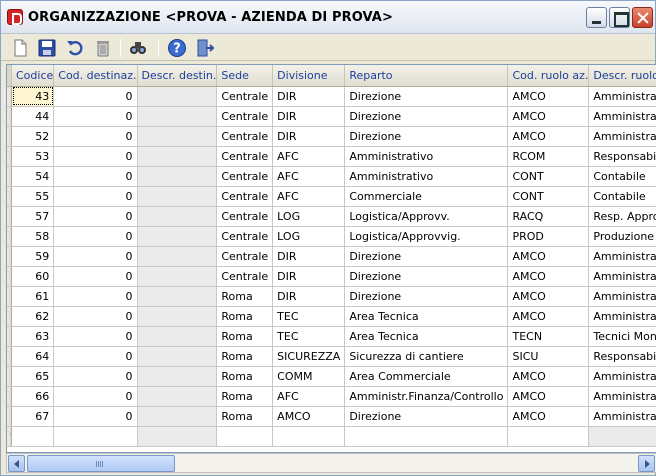  Describe the element at coordinates (177, 76) in the screenshot. I see `column-header: Descr. destin.` at that location.